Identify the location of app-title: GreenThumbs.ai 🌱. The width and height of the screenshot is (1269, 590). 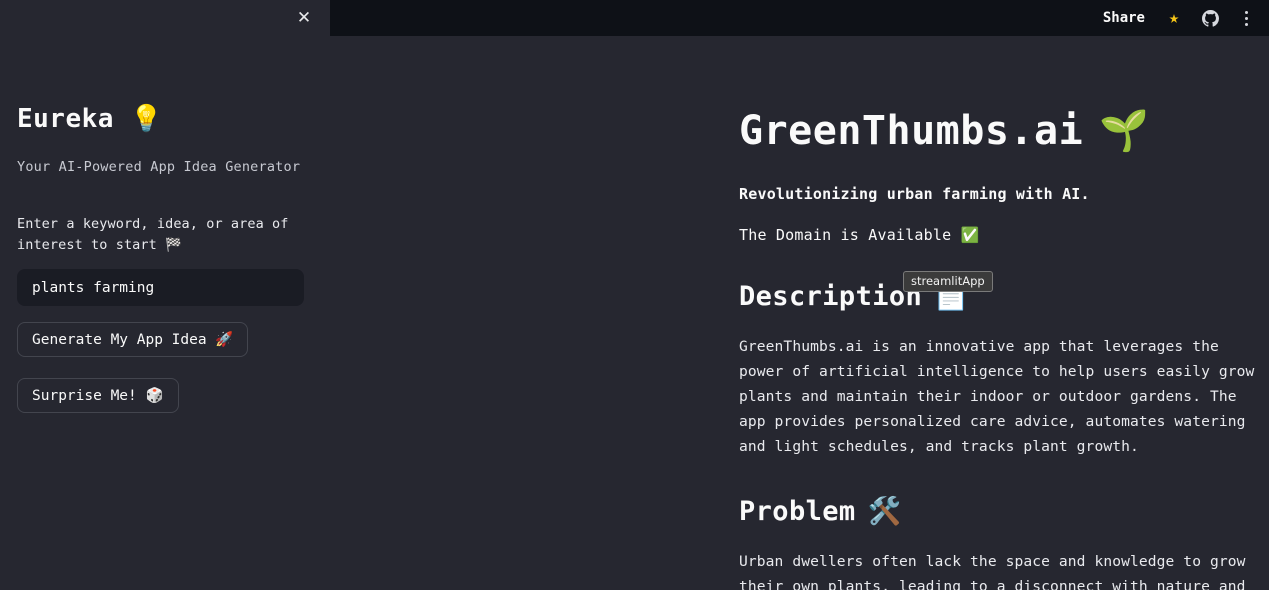
(1004, 131).